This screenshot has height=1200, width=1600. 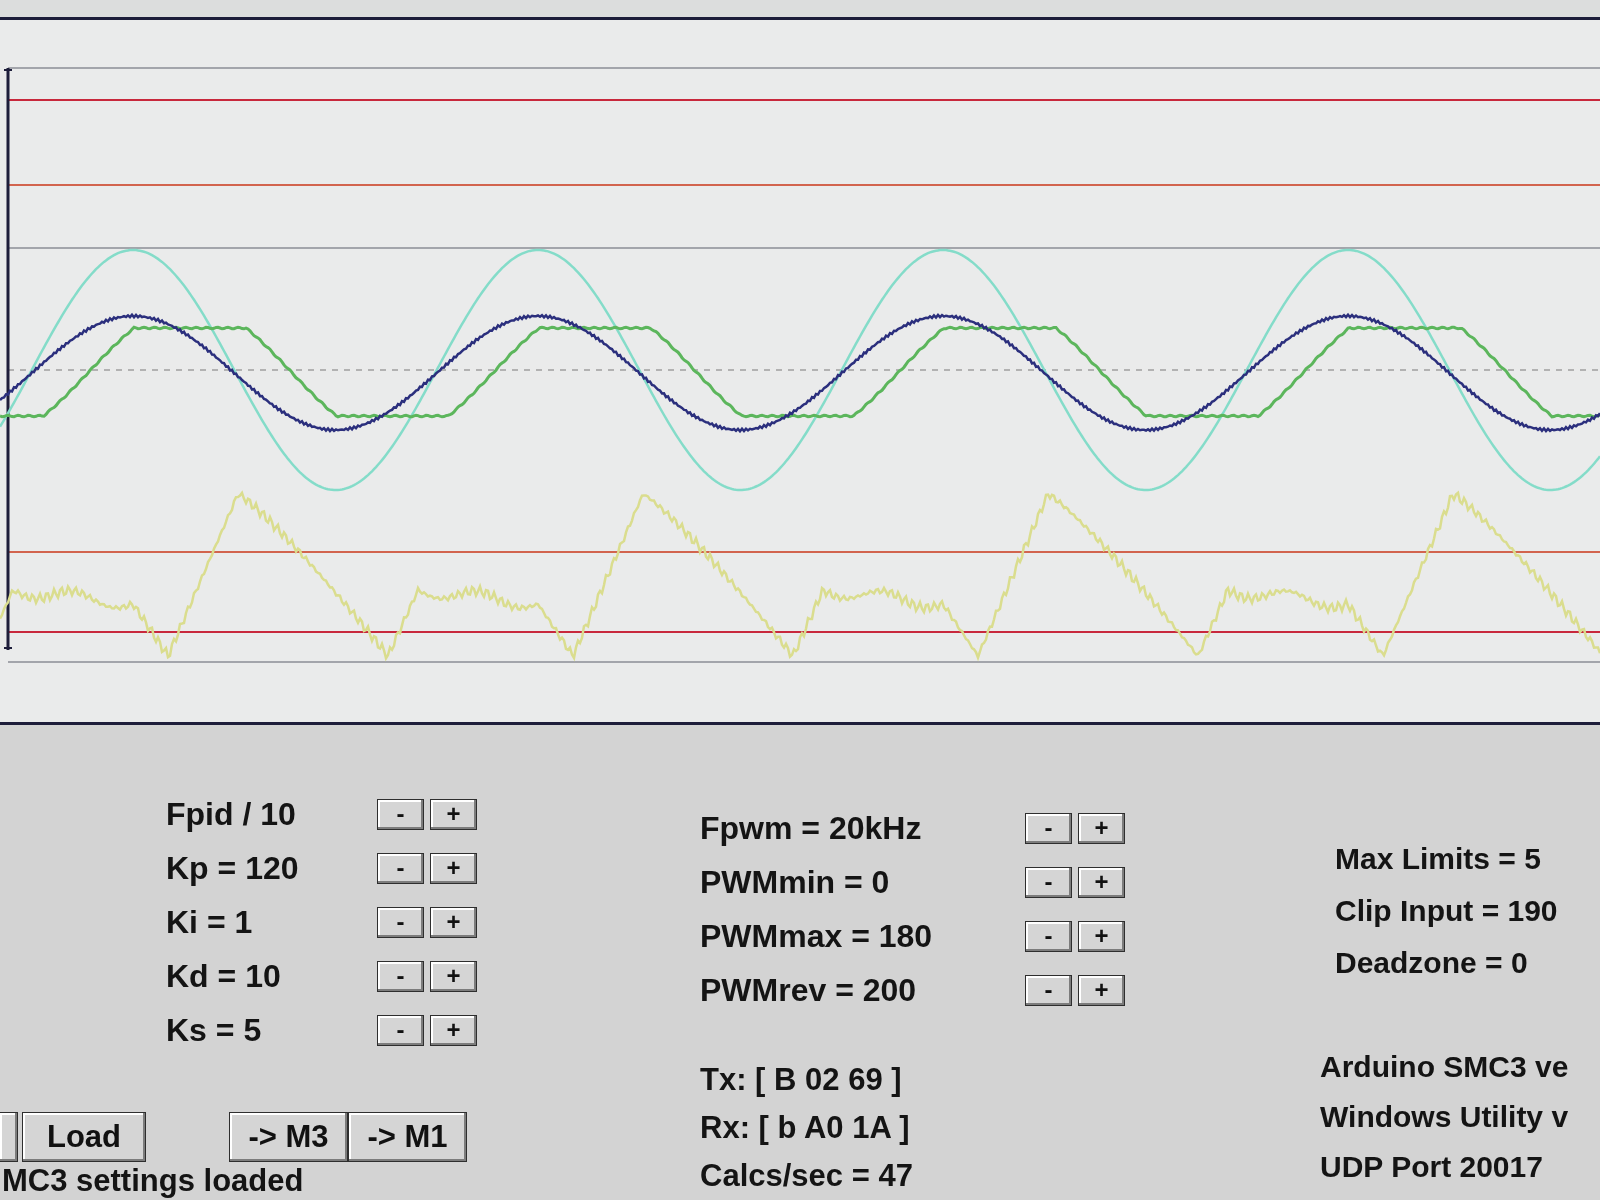 I want to click on info-text: Arduino SMC3 ve, so click(x=1444, y=1067).